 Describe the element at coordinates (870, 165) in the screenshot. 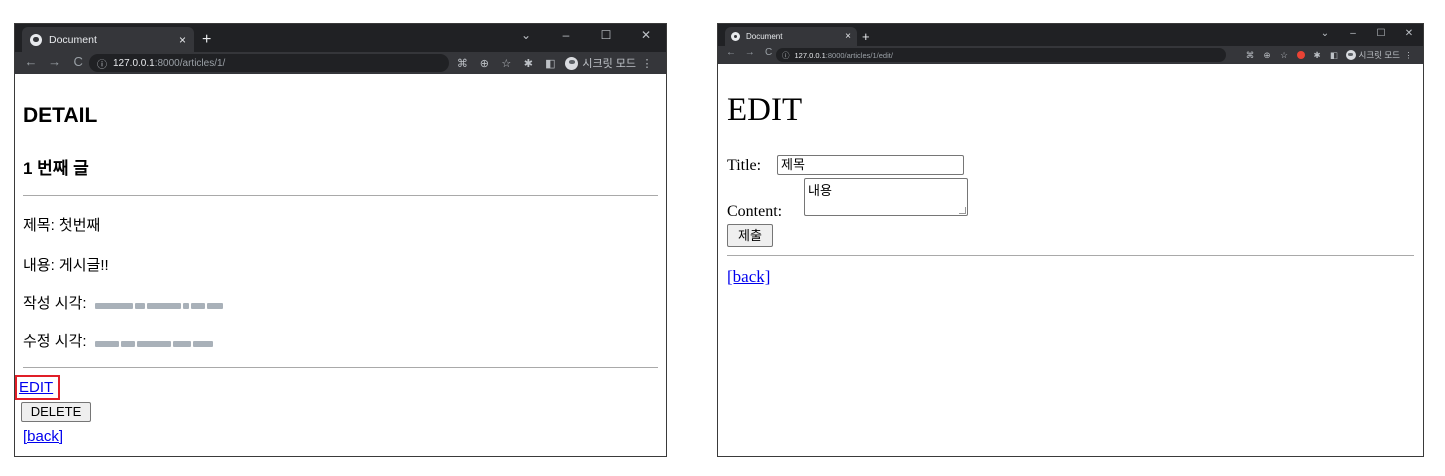

I see `title-input: 제목` at that location.